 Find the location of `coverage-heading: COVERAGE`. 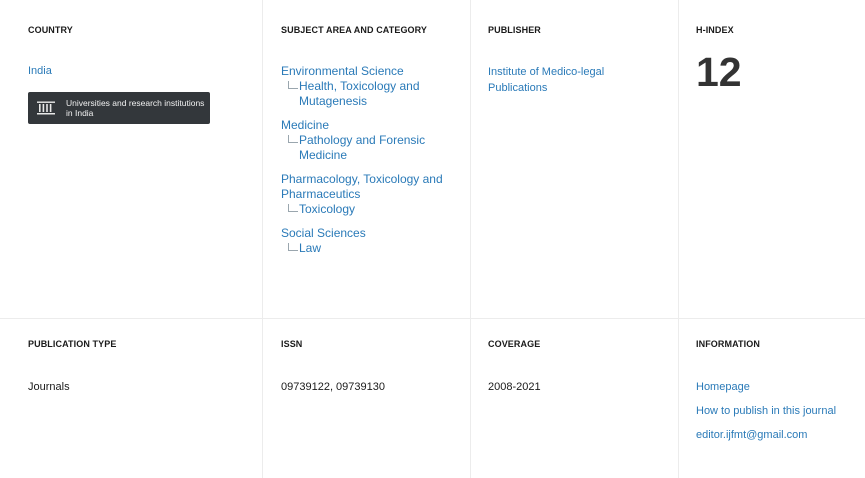

coverage-heading: COVERAGE is located at coordinates (514, 344).